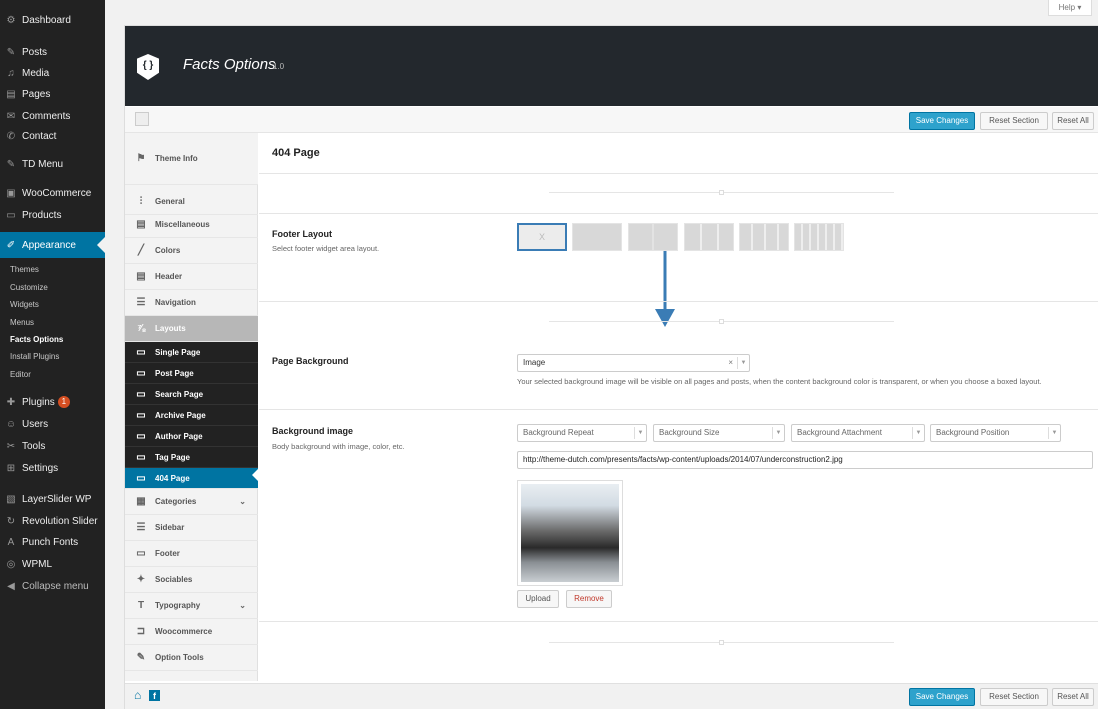  What do you see at coordinates (52, 424) in the screenshot?
I see `menu-users: ☺ Users` at bounding box center [52, 424].